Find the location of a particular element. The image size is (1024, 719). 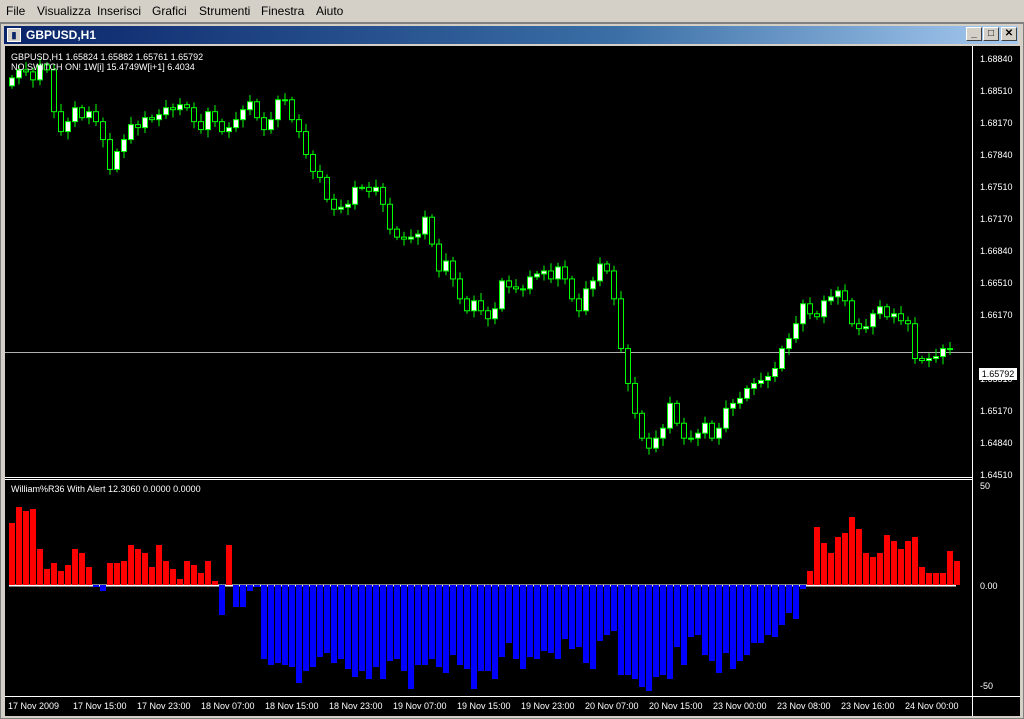

menu-window: Finestra is located at coordinates (282, 11).